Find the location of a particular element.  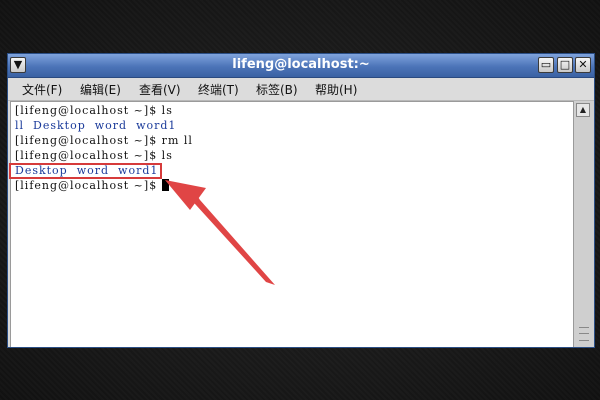

arrow-shaft is located at coordinates (228, 237).